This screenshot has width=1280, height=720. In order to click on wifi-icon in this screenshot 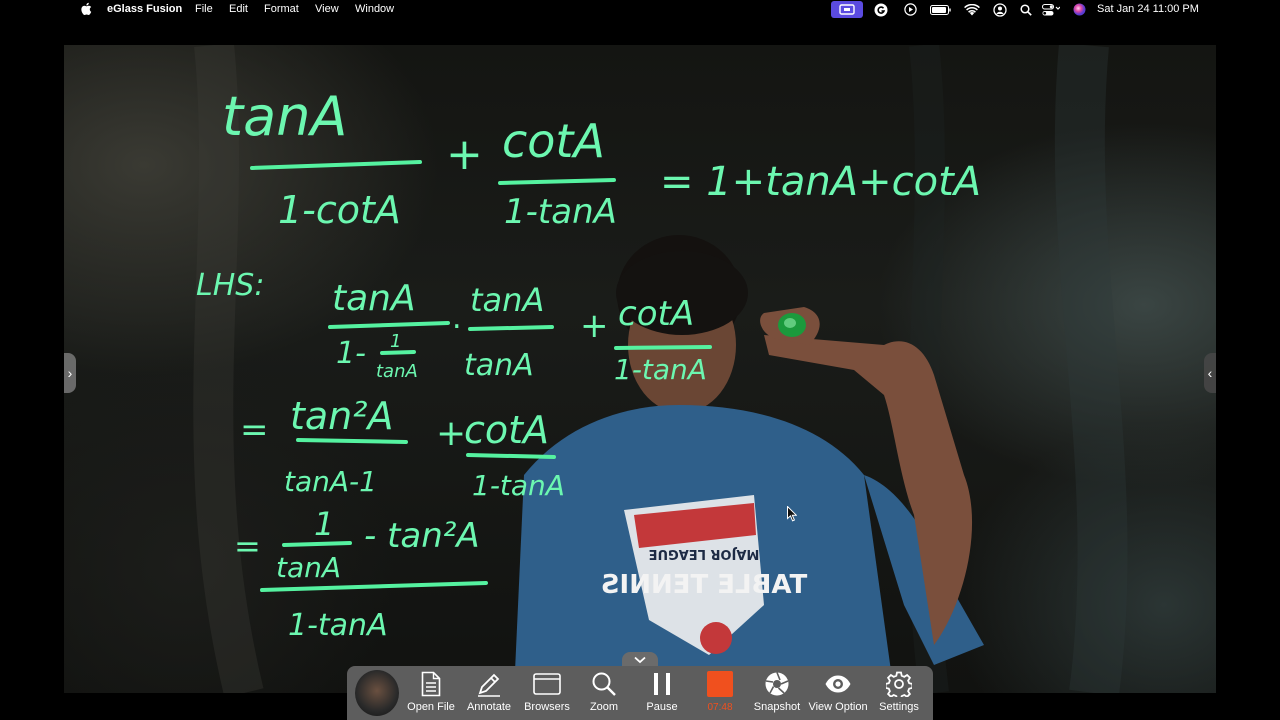, I will do `click(972, 9)`.